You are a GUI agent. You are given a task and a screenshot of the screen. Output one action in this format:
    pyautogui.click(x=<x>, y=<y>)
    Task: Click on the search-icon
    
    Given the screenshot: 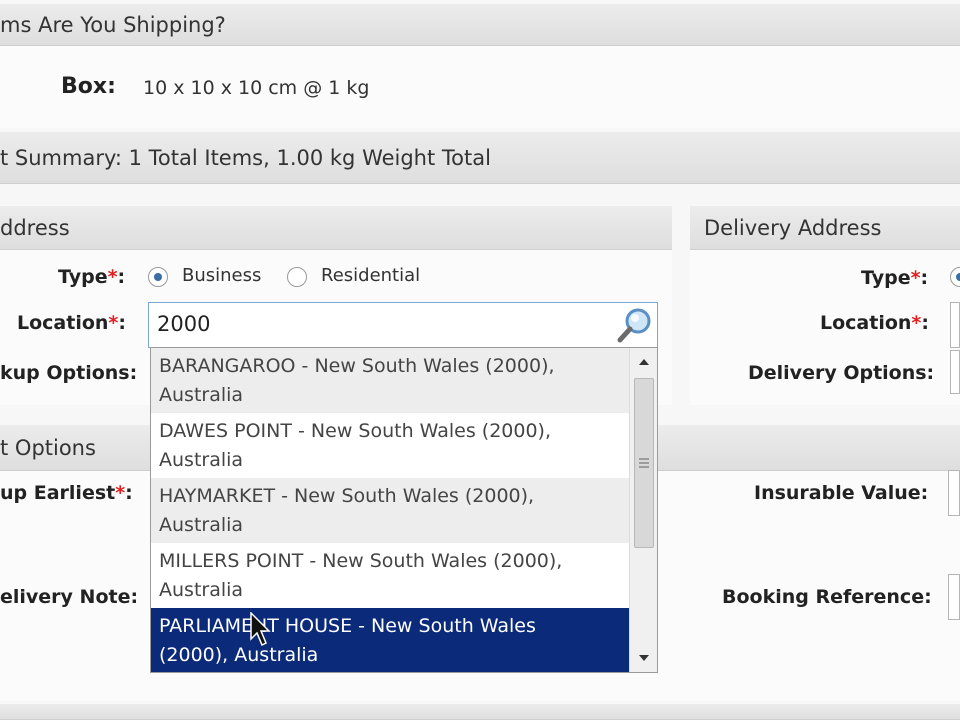 What is the action you would take?
    pyautogui.click(x=635, y=325)
    